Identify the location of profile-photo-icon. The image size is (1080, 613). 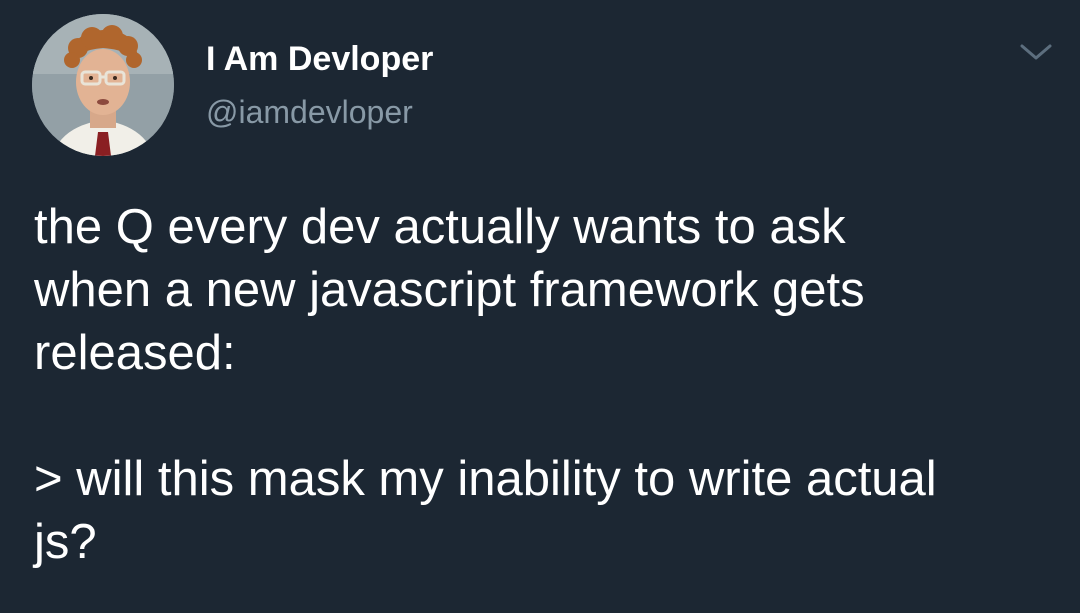
(103, 85).